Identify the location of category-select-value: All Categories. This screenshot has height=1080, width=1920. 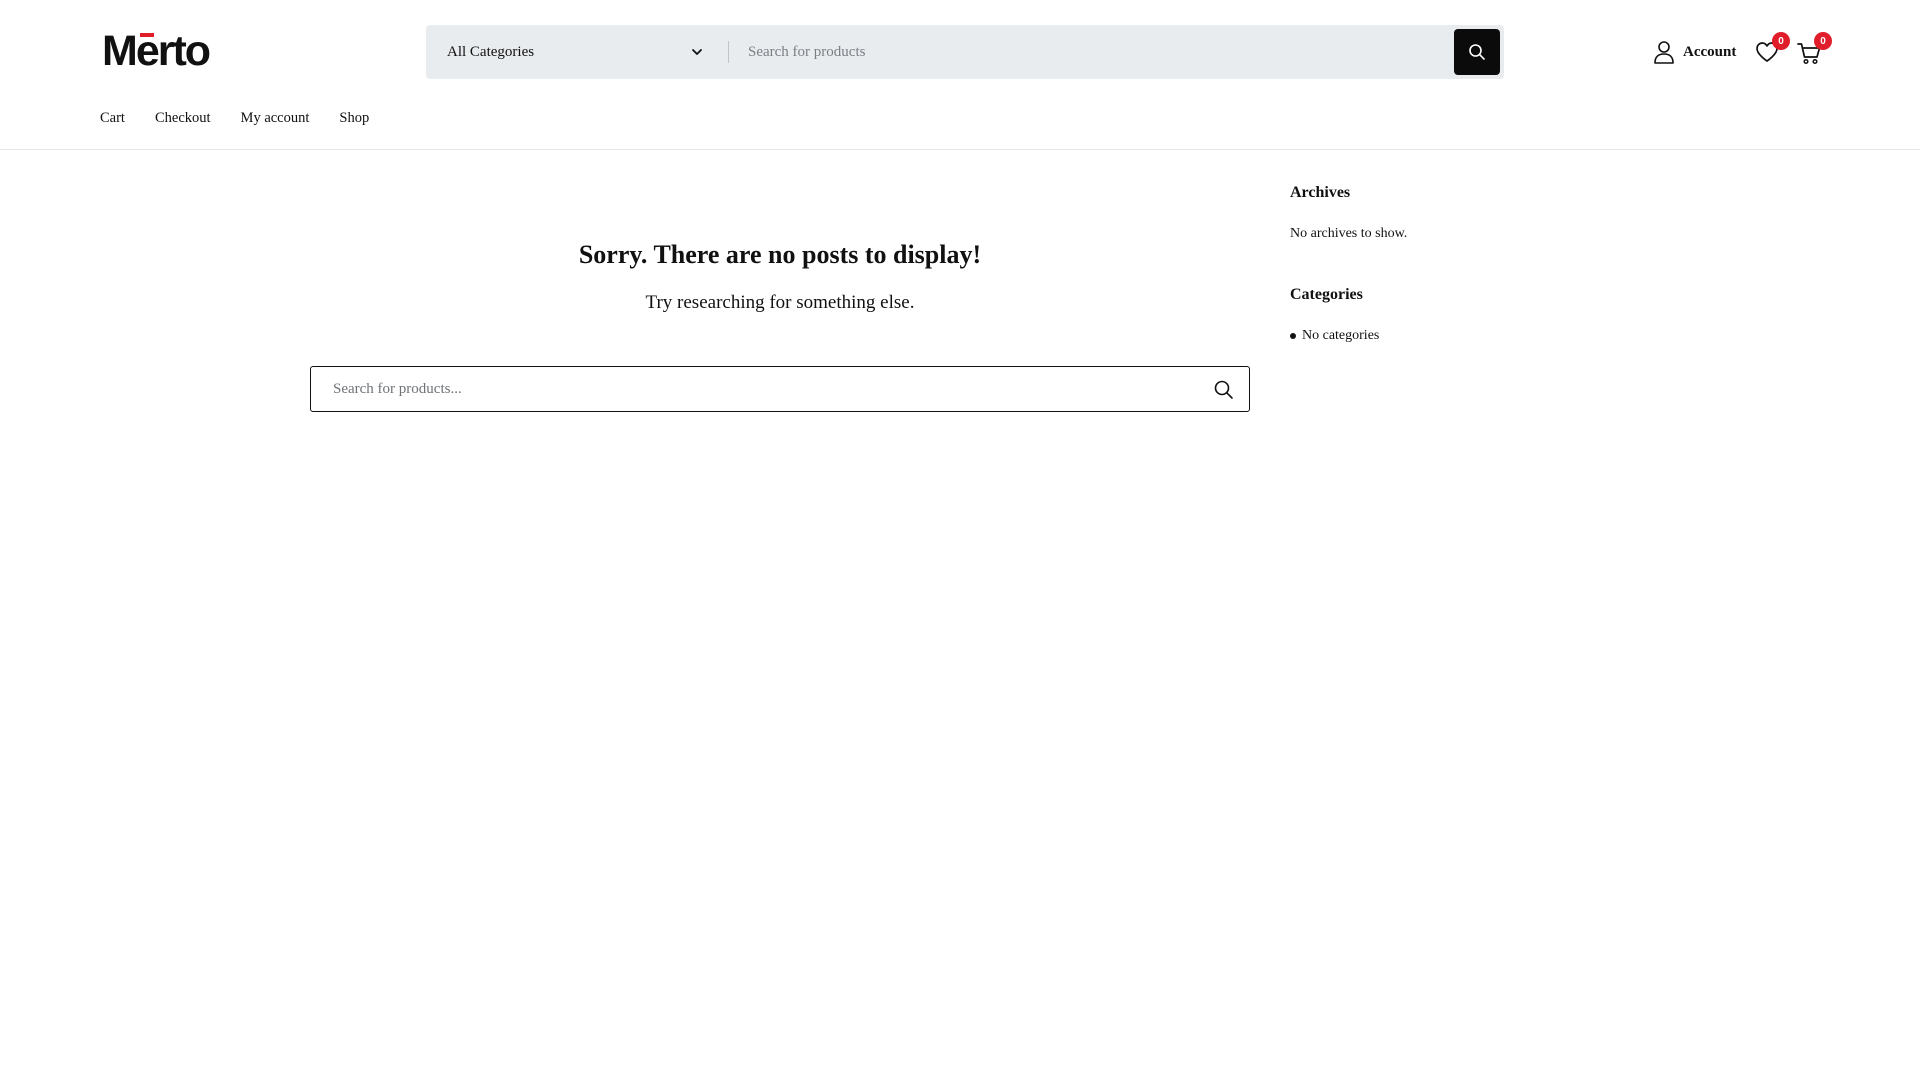
(491, 51).